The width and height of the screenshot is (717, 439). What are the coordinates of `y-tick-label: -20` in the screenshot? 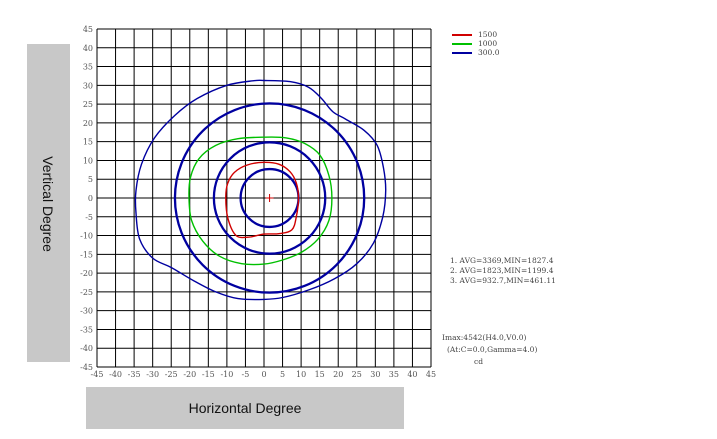 It's located at (86, 273).